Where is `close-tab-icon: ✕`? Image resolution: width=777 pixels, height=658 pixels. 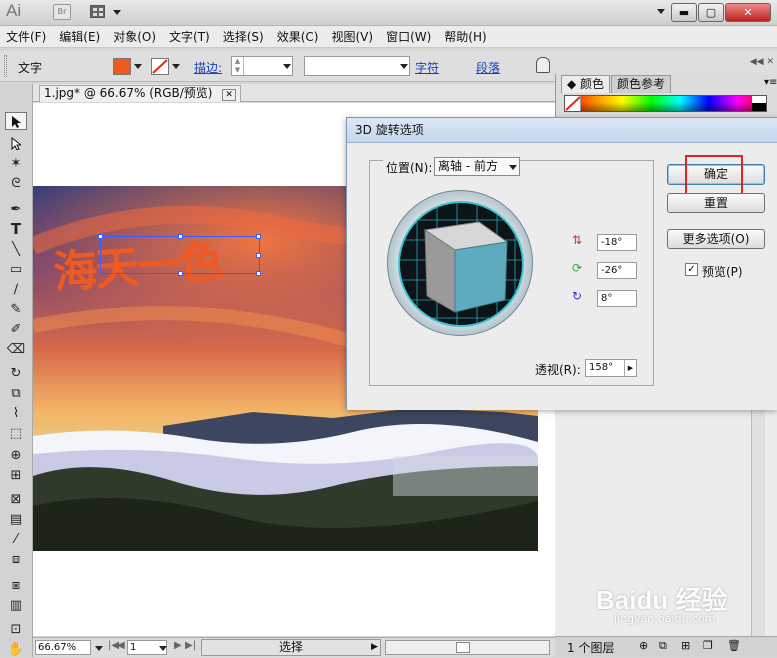
close-tab-icon: ✕ is located at coordinates (229, 95).